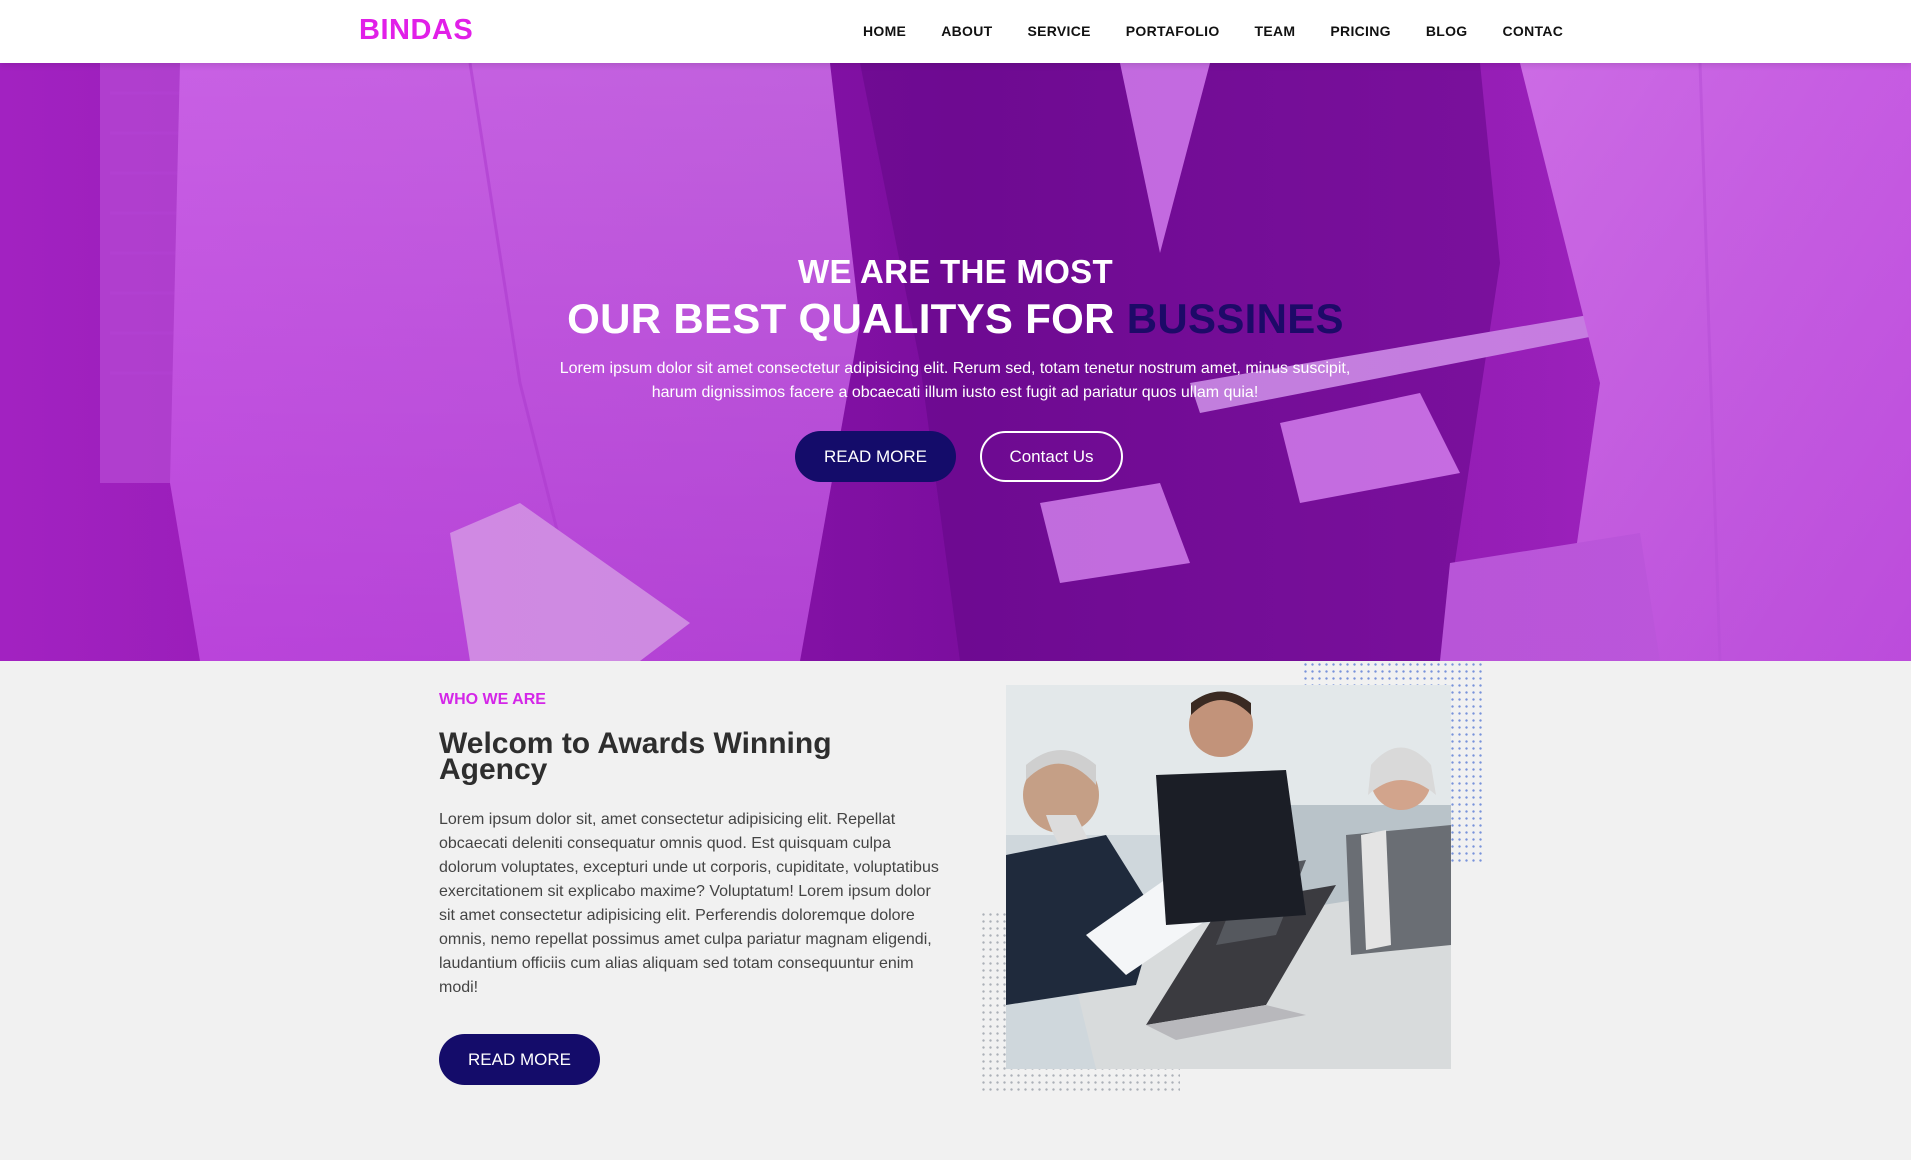 This screenshot has width=1911, height=1160. Describe the element at coordinates (884, 31) in the screenshot. I see `nav-item-home: HOME` at that location.